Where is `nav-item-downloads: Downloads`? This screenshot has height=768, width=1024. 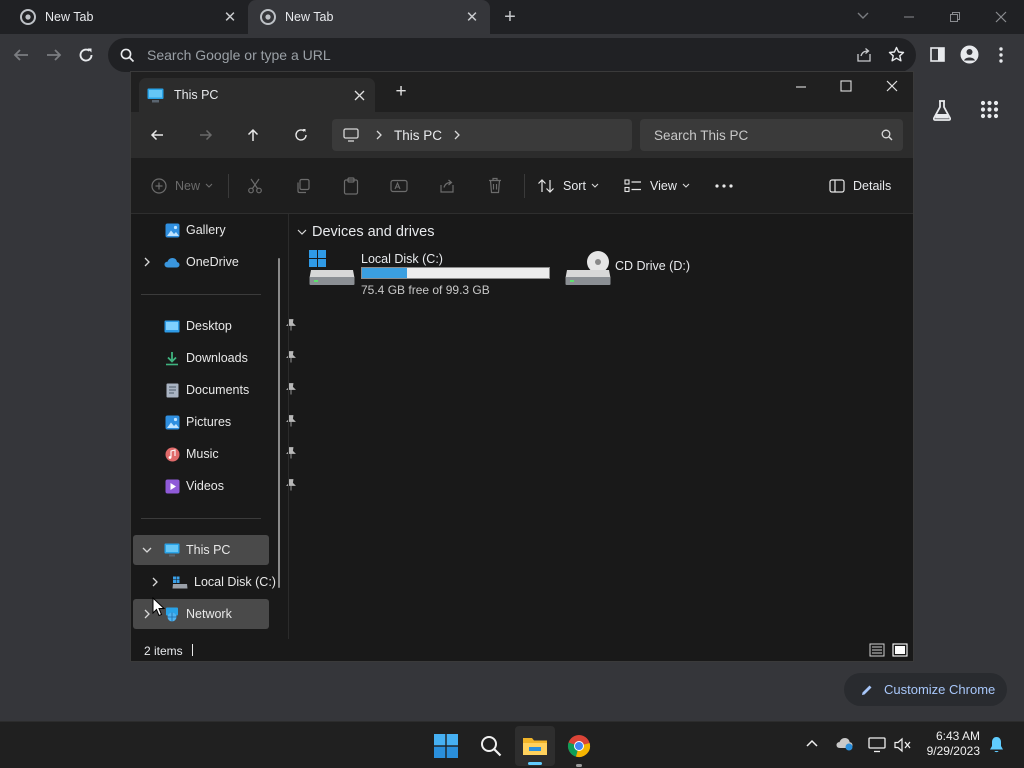 nav-item-downloads: Downloads is located at coordinates (230, 358).